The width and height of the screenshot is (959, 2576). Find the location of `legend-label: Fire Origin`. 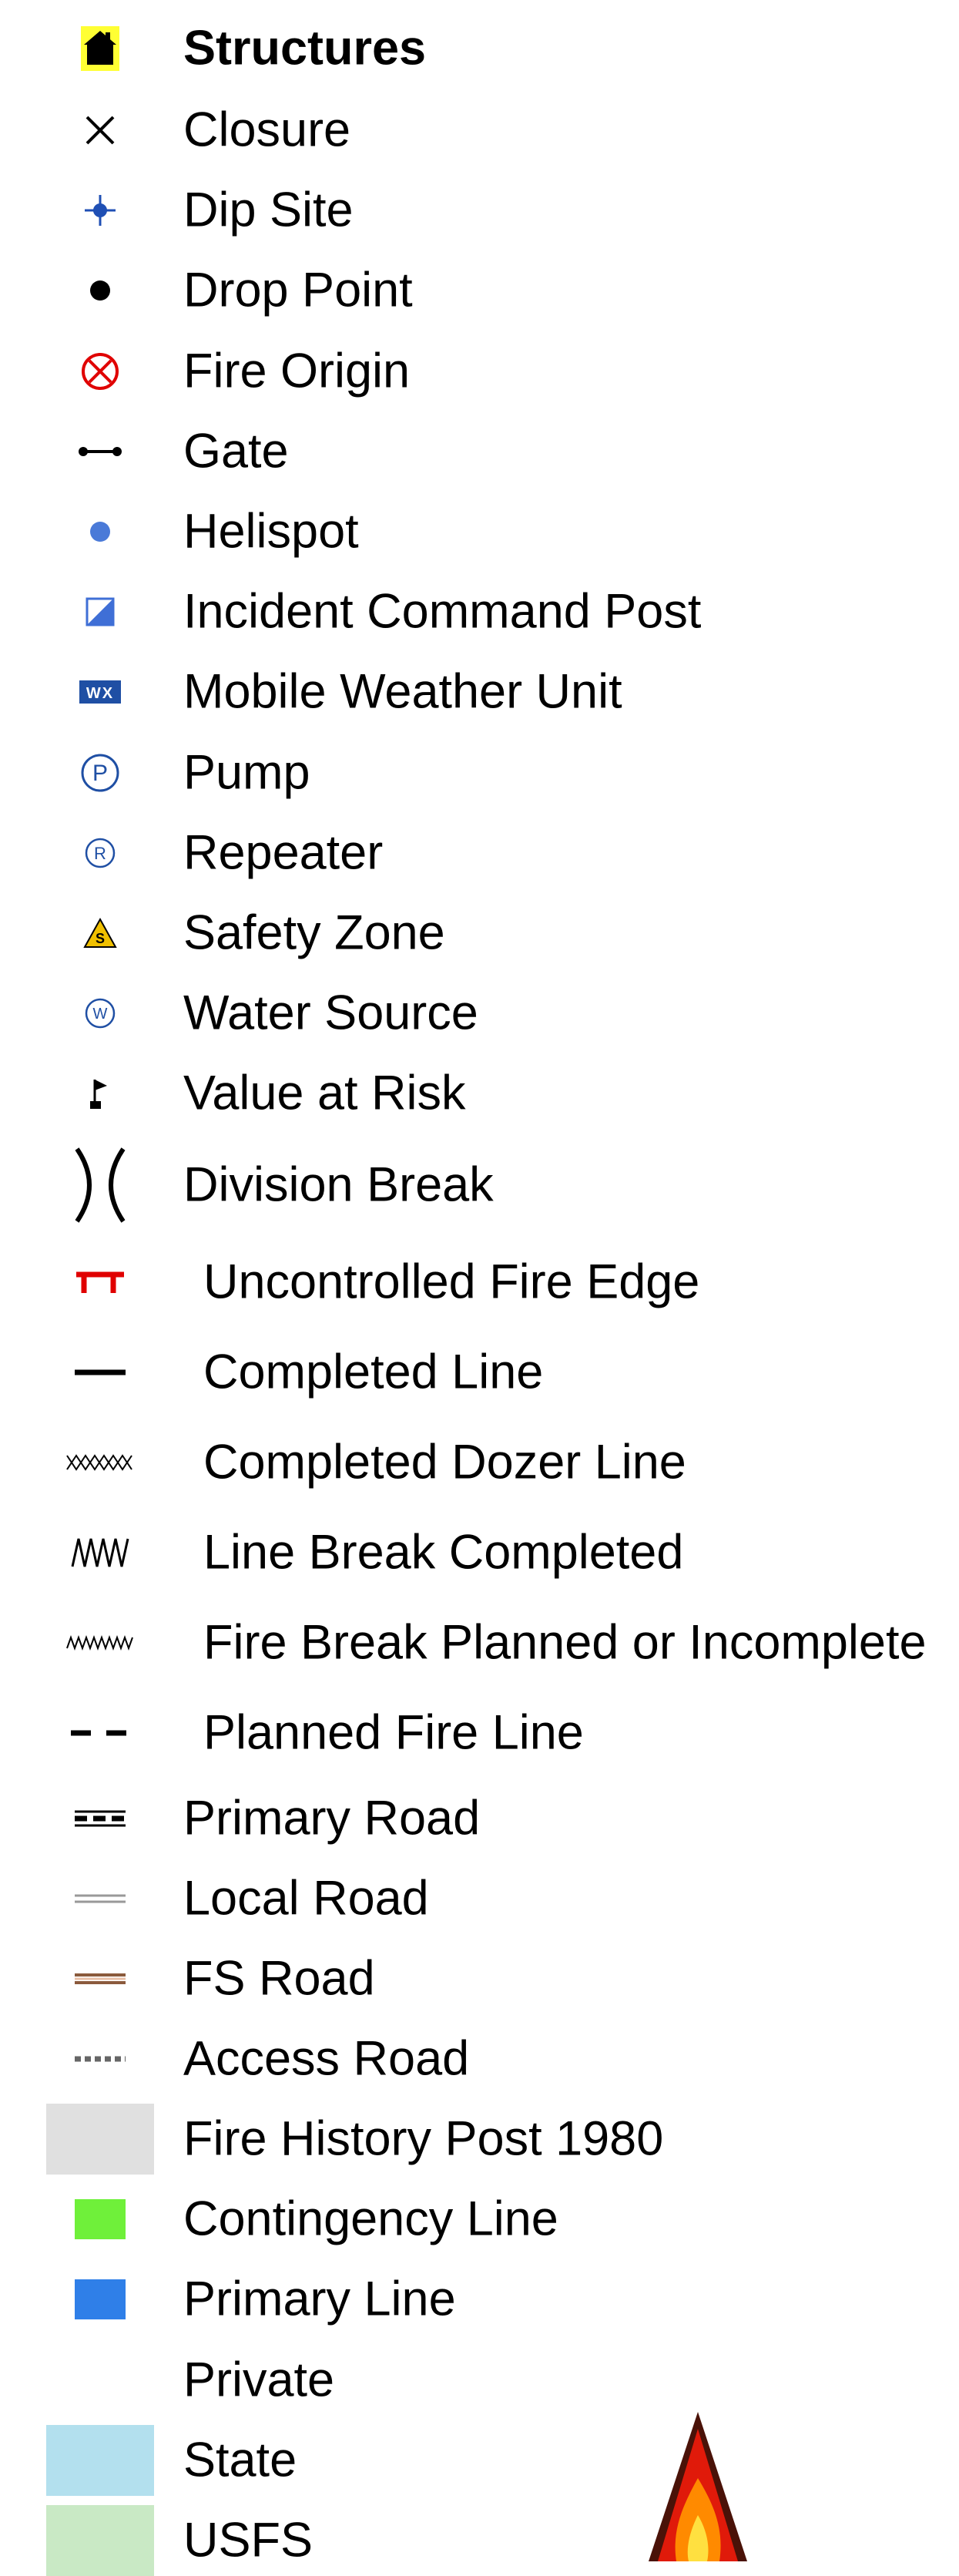

legend-label: Fire Origin is located at coordinates (297, 371).